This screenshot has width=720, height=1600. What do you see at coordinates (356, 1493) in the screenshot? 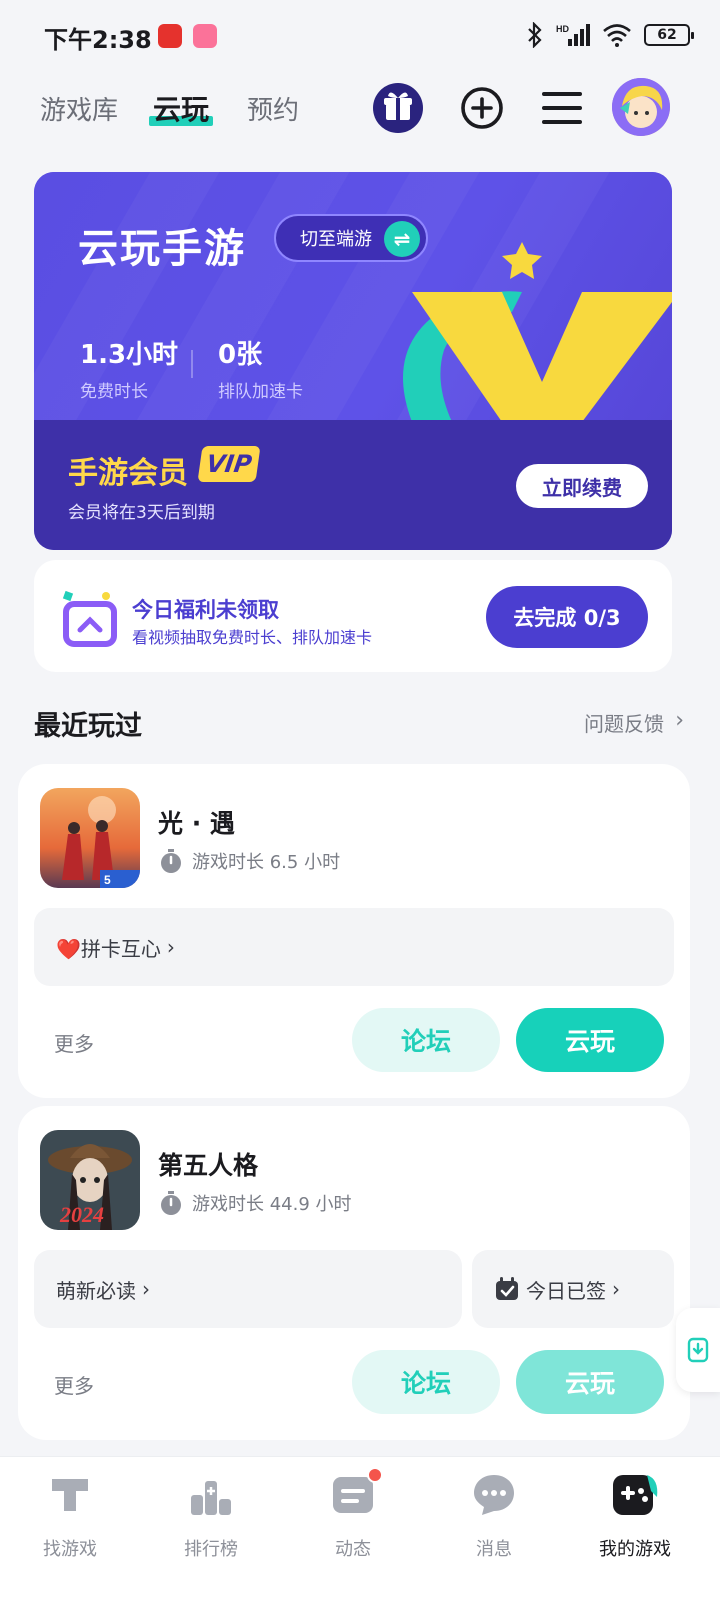
I see `feed-icon-wrap` at bounding box center [356, 1493].